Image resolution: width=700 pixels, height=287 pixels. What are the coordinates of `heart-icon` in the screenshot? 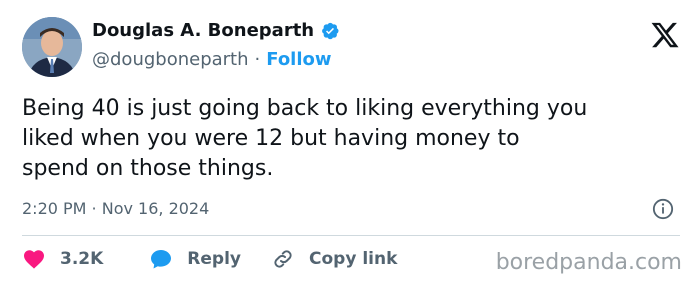 It's located at (34, 259).